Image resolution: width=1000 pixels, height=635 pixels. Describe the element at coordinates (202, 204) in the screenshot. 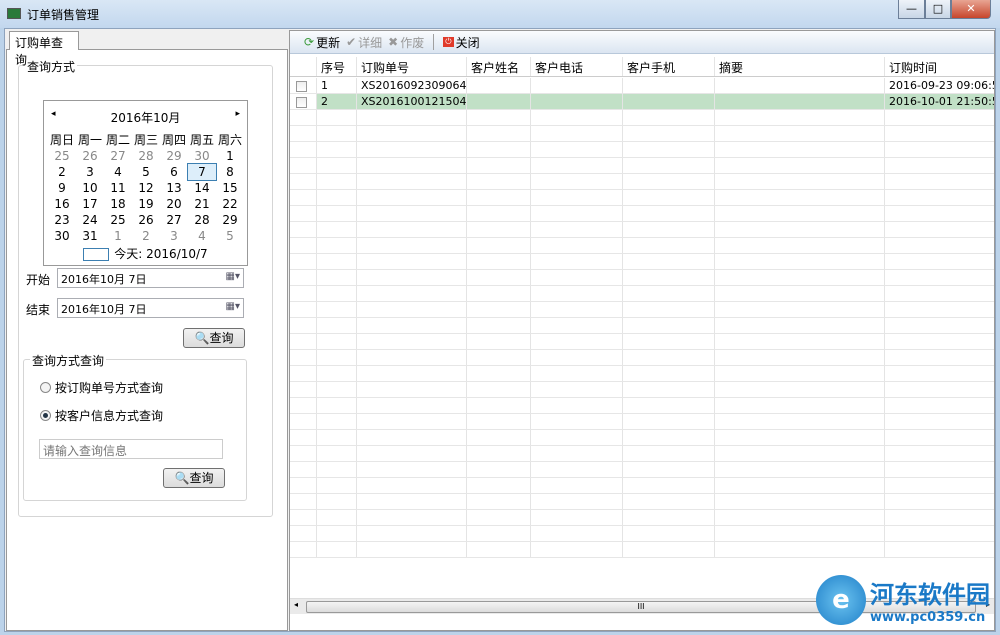

I see `calendar-day: 21` at that location.